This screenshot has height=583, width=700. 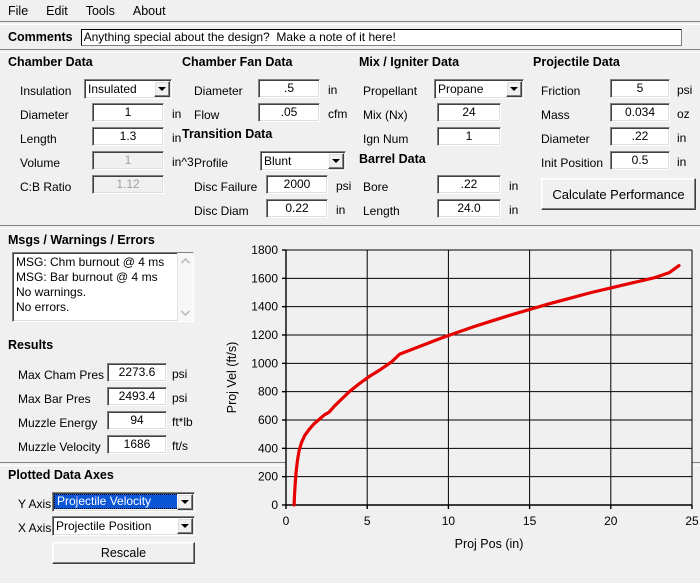 What do you see at coordinates (289, 88) in the screenshot?
I see `fan-diameter-input: .5` at bounding box center [289, 88].